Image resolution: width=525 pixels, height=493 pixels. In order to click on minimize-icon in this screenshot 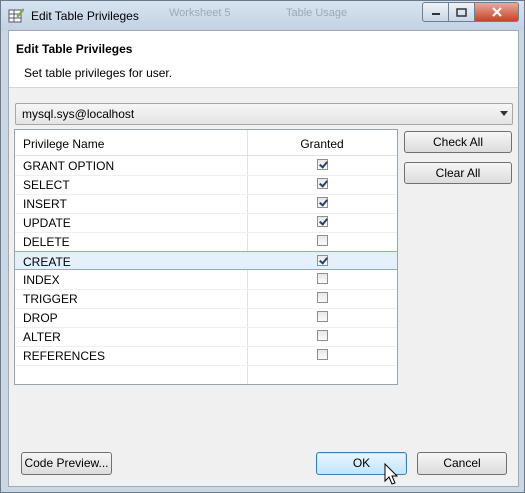, I will do `click(435, 14)`.